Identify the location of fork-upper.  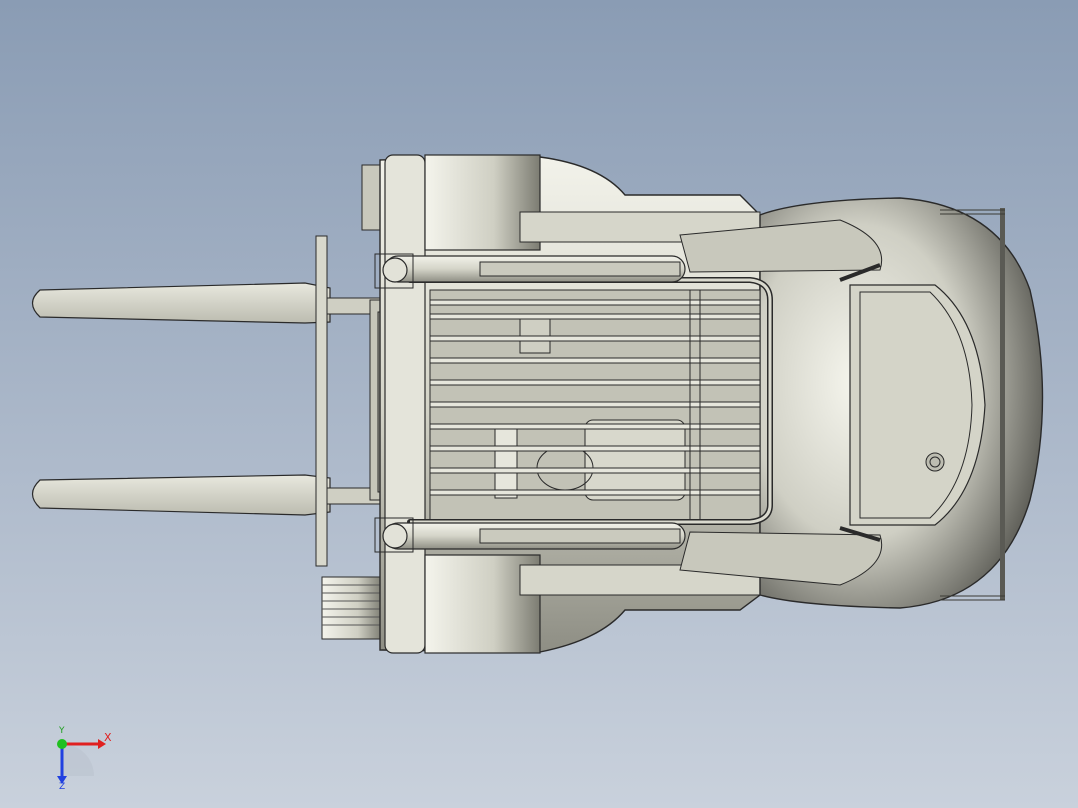
(181, 303).